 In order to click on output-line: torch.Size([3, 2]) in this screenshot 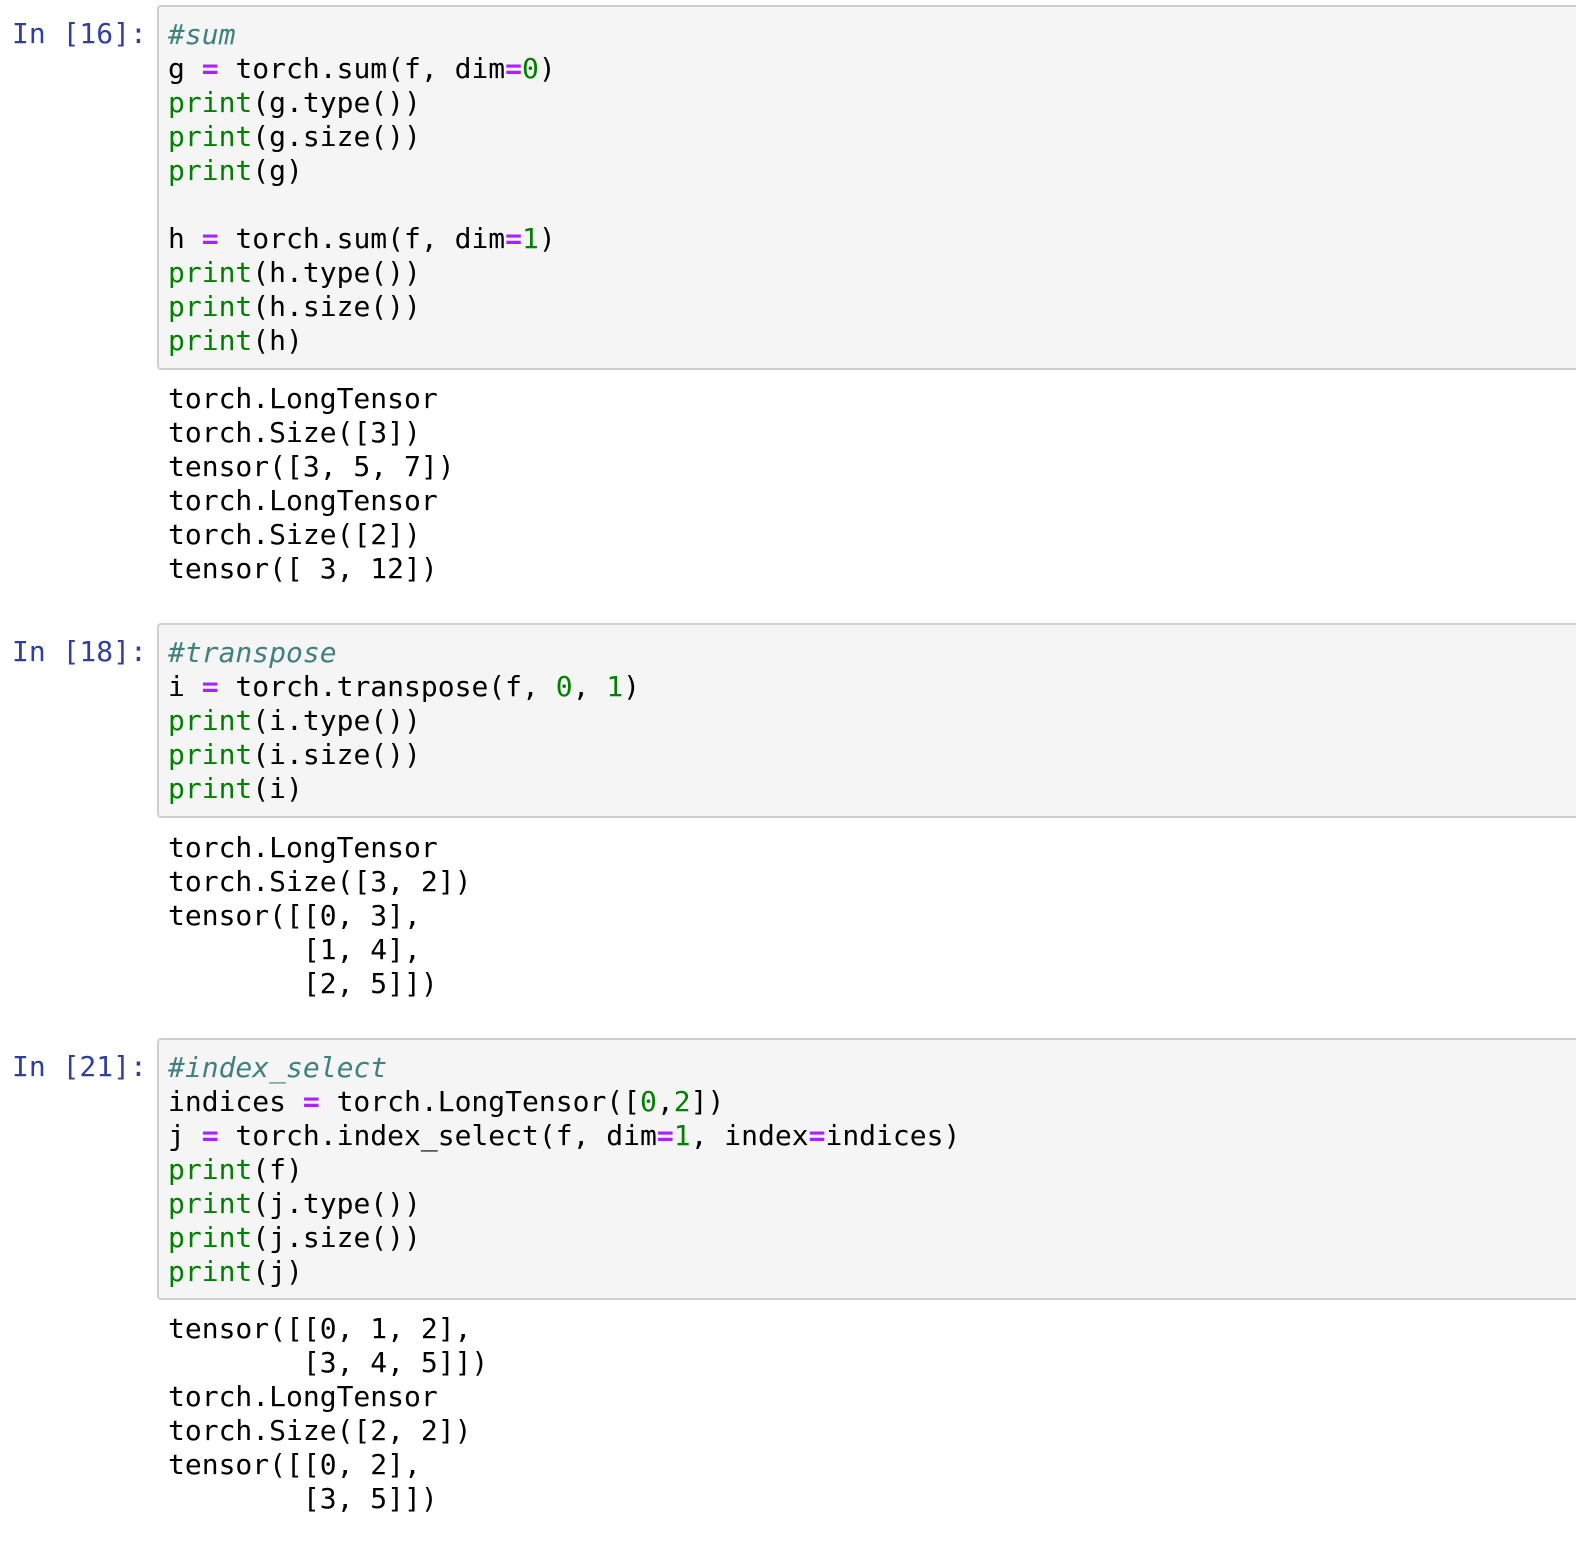, I will do `click(320, 881)`.